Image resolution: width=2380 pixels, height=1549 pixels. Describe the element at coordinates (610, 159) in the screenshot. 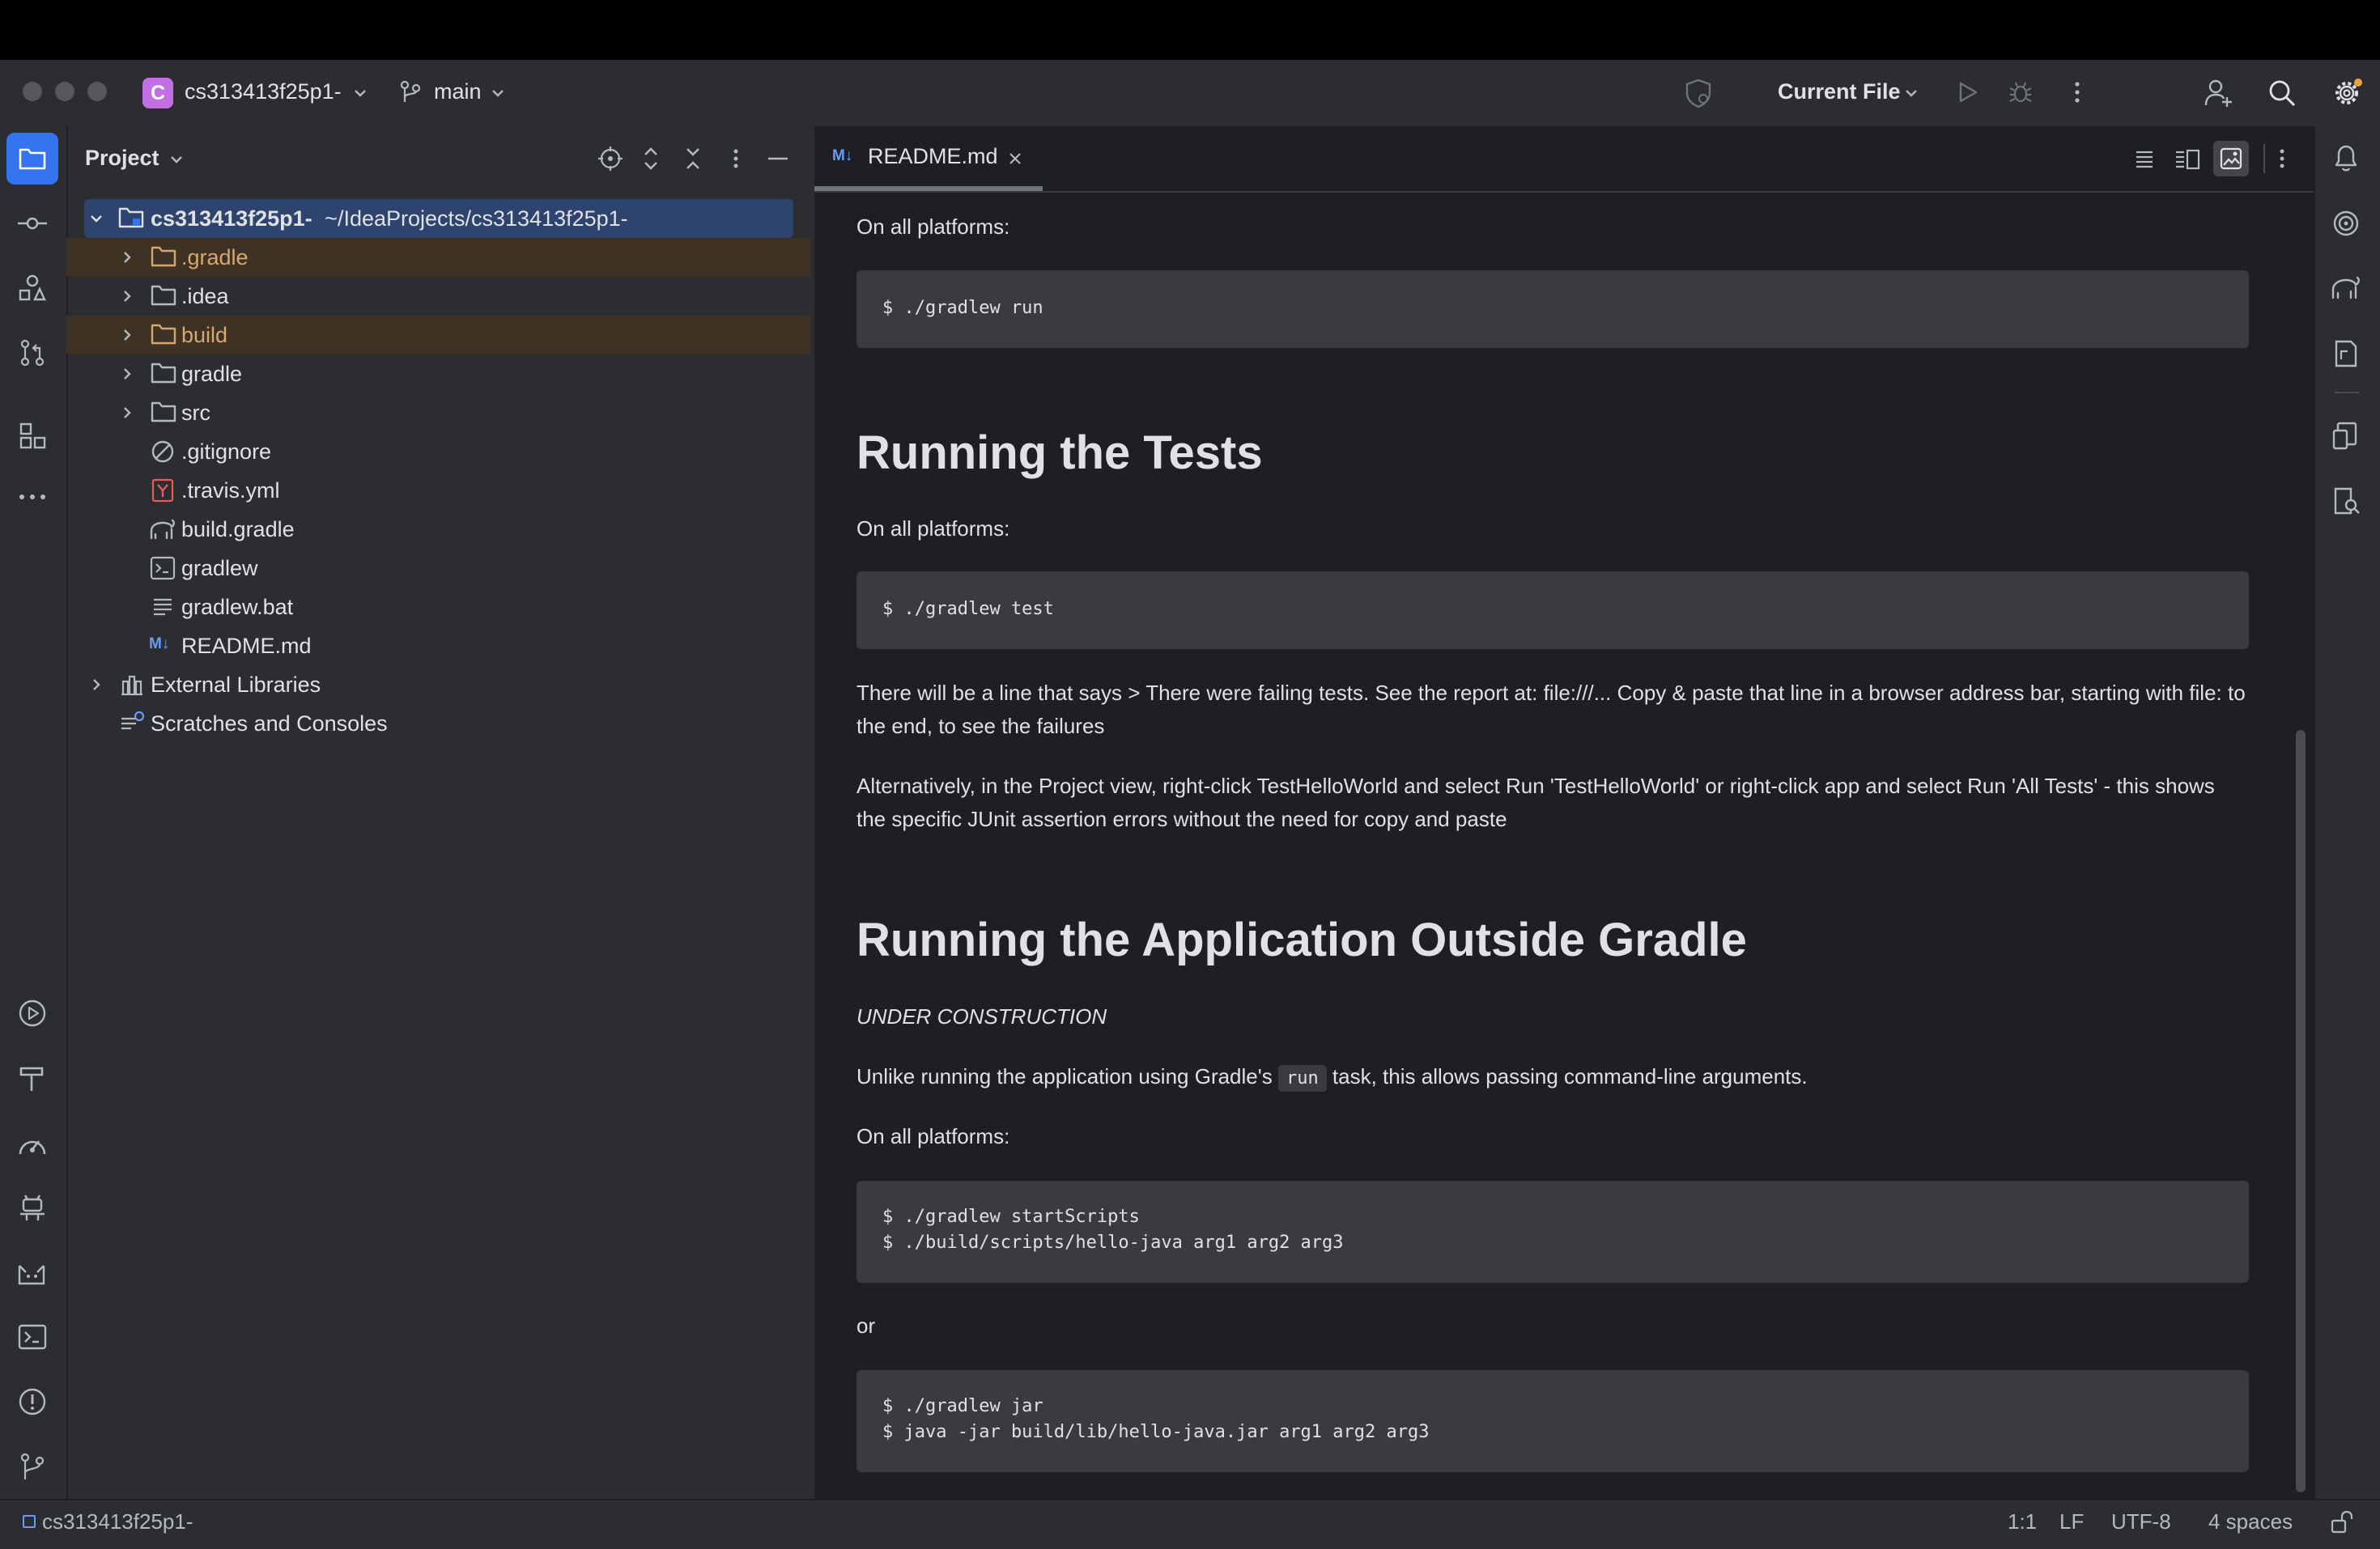

I see `locate-target-icon` at that location.